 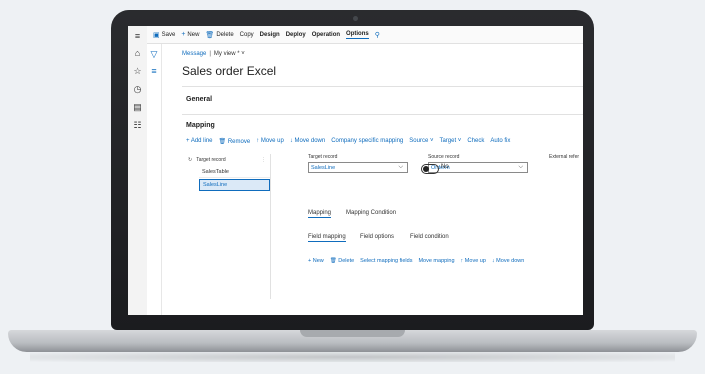 I want to click on design-tab: Design, so click(x=270, y=35).